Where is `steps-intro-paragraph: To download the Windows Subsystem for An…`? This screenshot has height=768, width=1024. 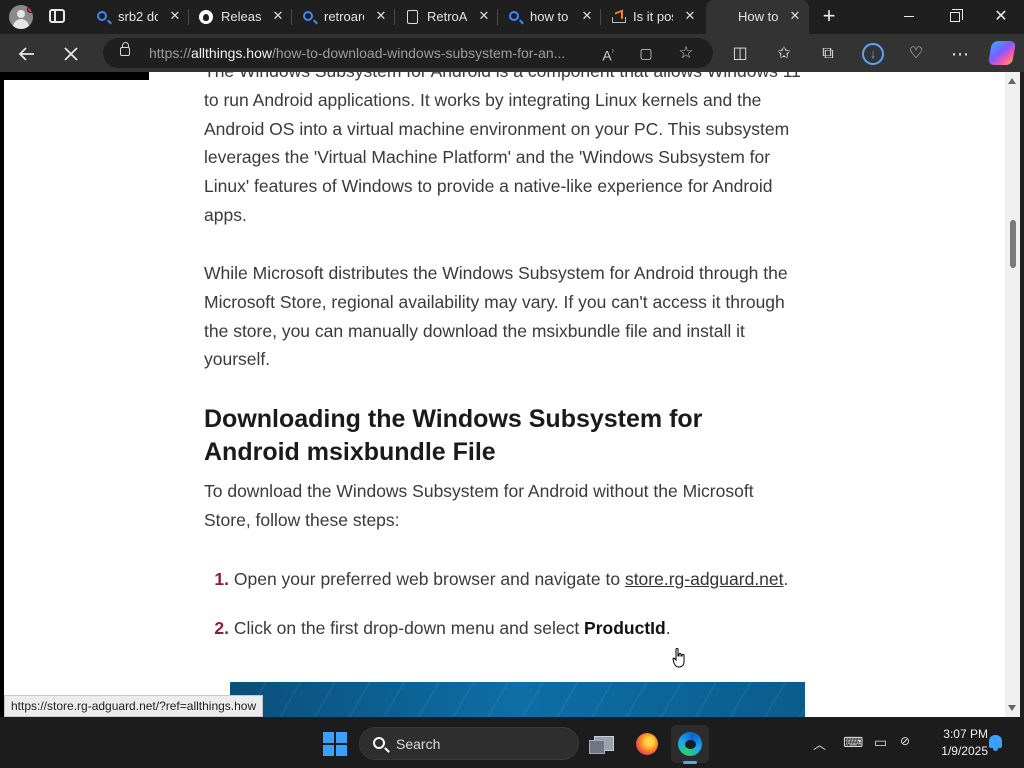
steps-intro-paragraph: To download the Windows Subsystem for An… is located at coordinates (479, 505).